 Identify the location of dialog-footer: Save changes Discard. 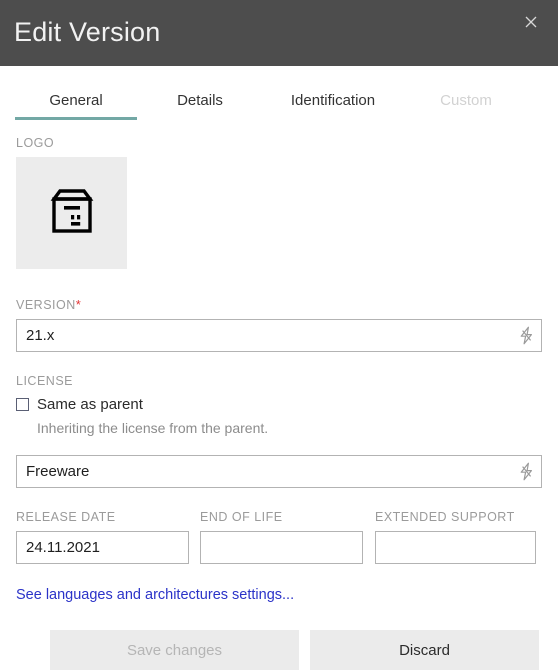
(279, 650).